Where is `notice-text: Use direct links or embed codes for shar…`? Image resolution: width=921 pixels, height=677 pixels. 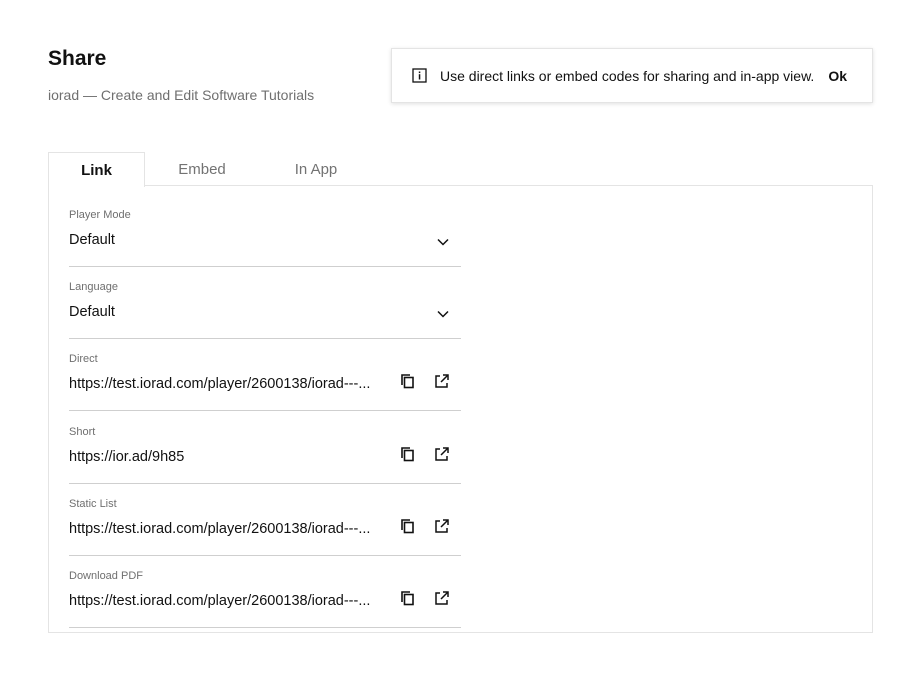 notice-text: Use direct links or embed codes for shar… is located at coordinates (627, 75).